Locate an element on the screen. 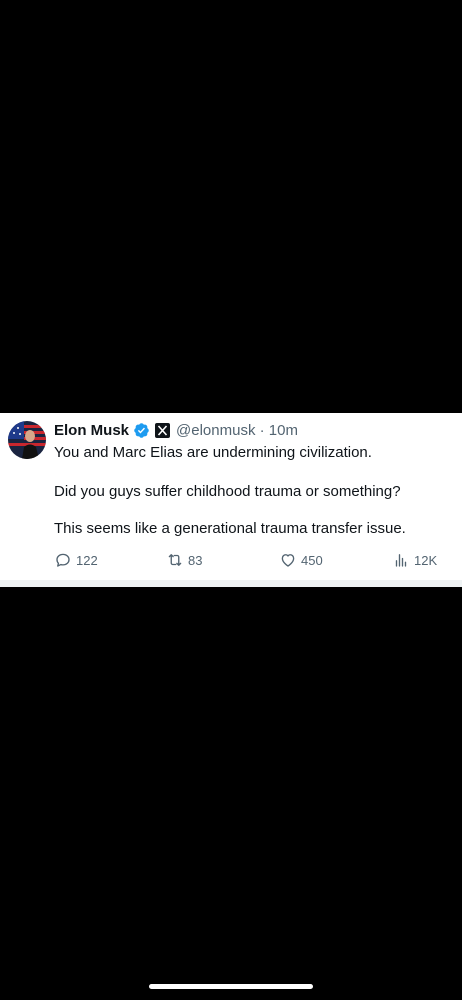 This screenshot has height=1000, width=462. views-button: 12K is located at coordinates (414, 560).